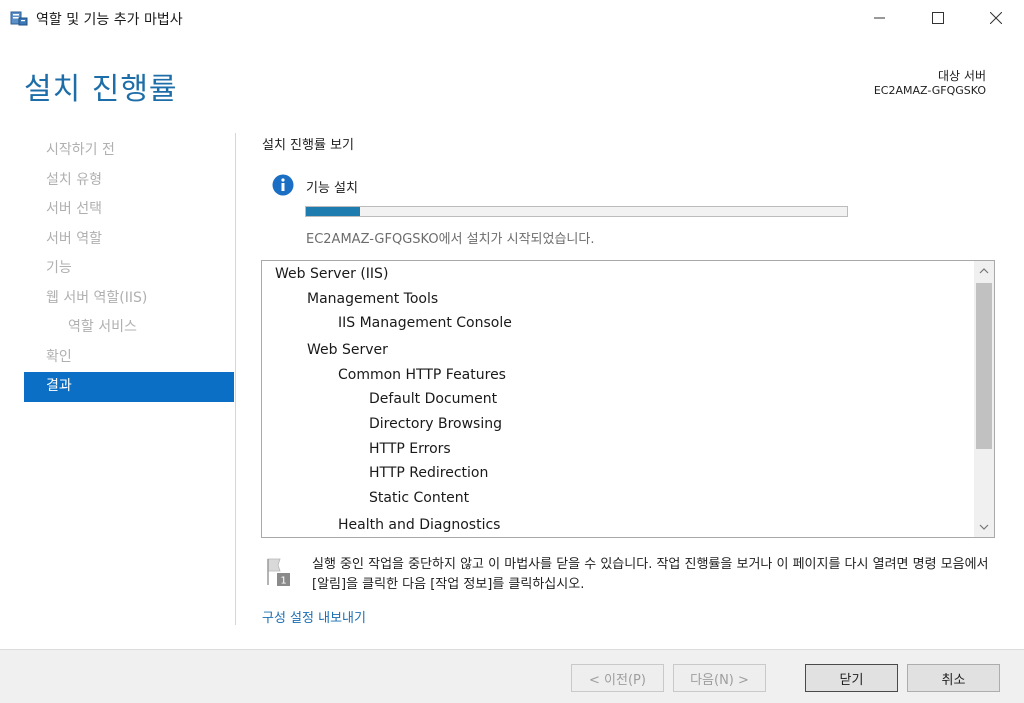  I want to click on content-divider, so click(235, 379).